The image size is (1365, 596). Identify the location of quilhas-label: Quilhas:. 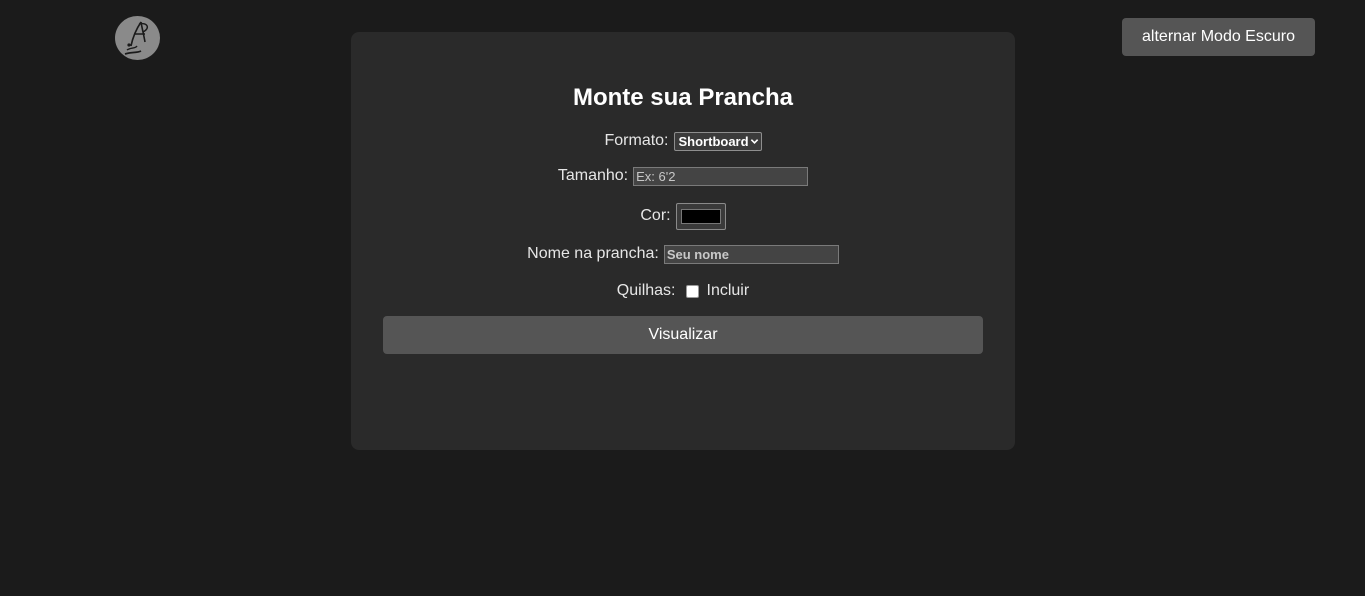
(646, 290).